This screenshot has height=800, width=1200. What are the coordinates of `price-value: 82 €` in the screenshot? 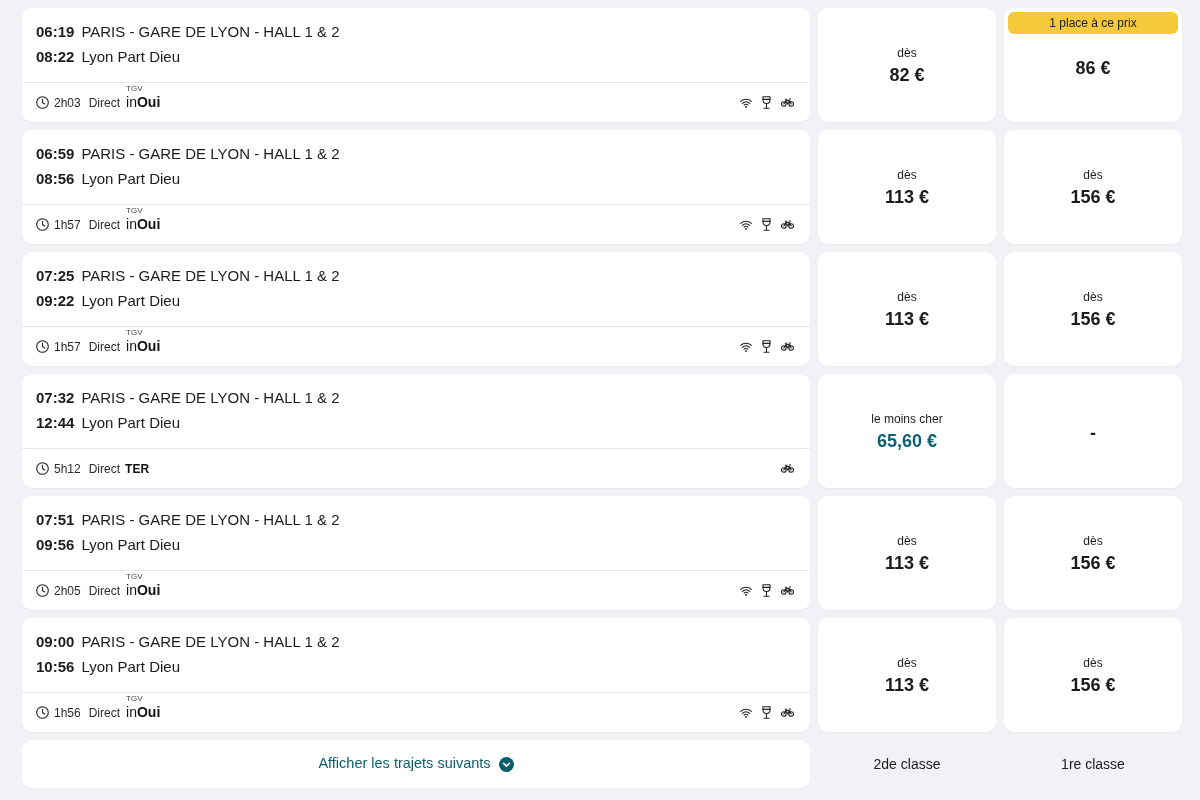 It's located at (907, 75).